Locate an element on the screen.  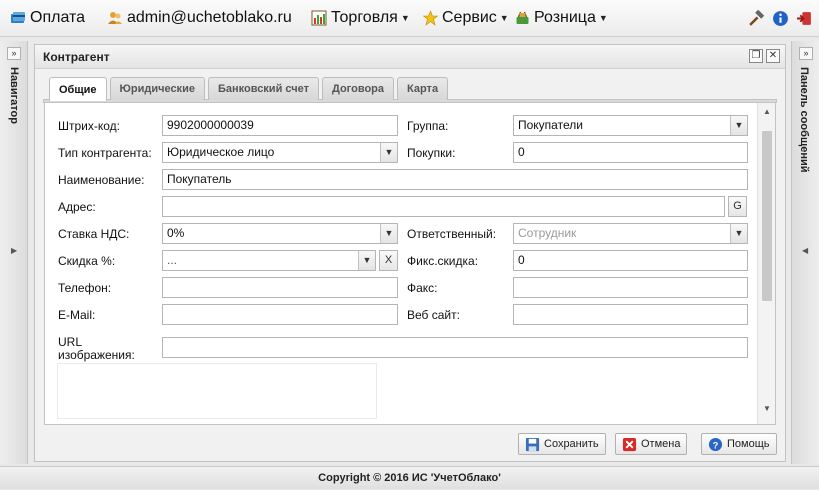
menu-user: admin@uchetoblako.ru is located at coordinates (199, 18).